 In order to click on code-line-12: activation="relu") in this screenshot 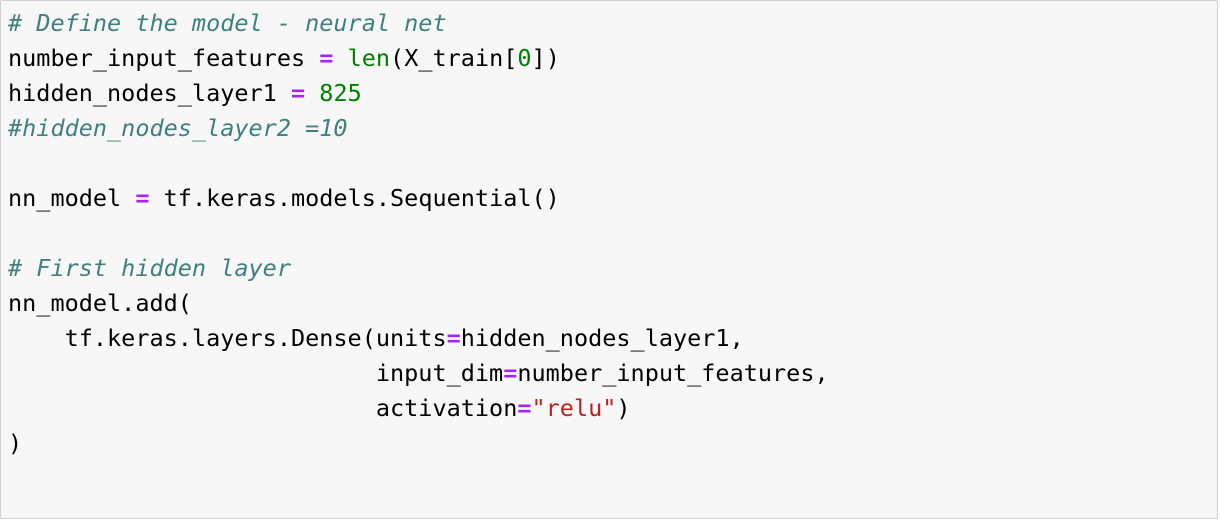, I will do `click(418, 408)`.